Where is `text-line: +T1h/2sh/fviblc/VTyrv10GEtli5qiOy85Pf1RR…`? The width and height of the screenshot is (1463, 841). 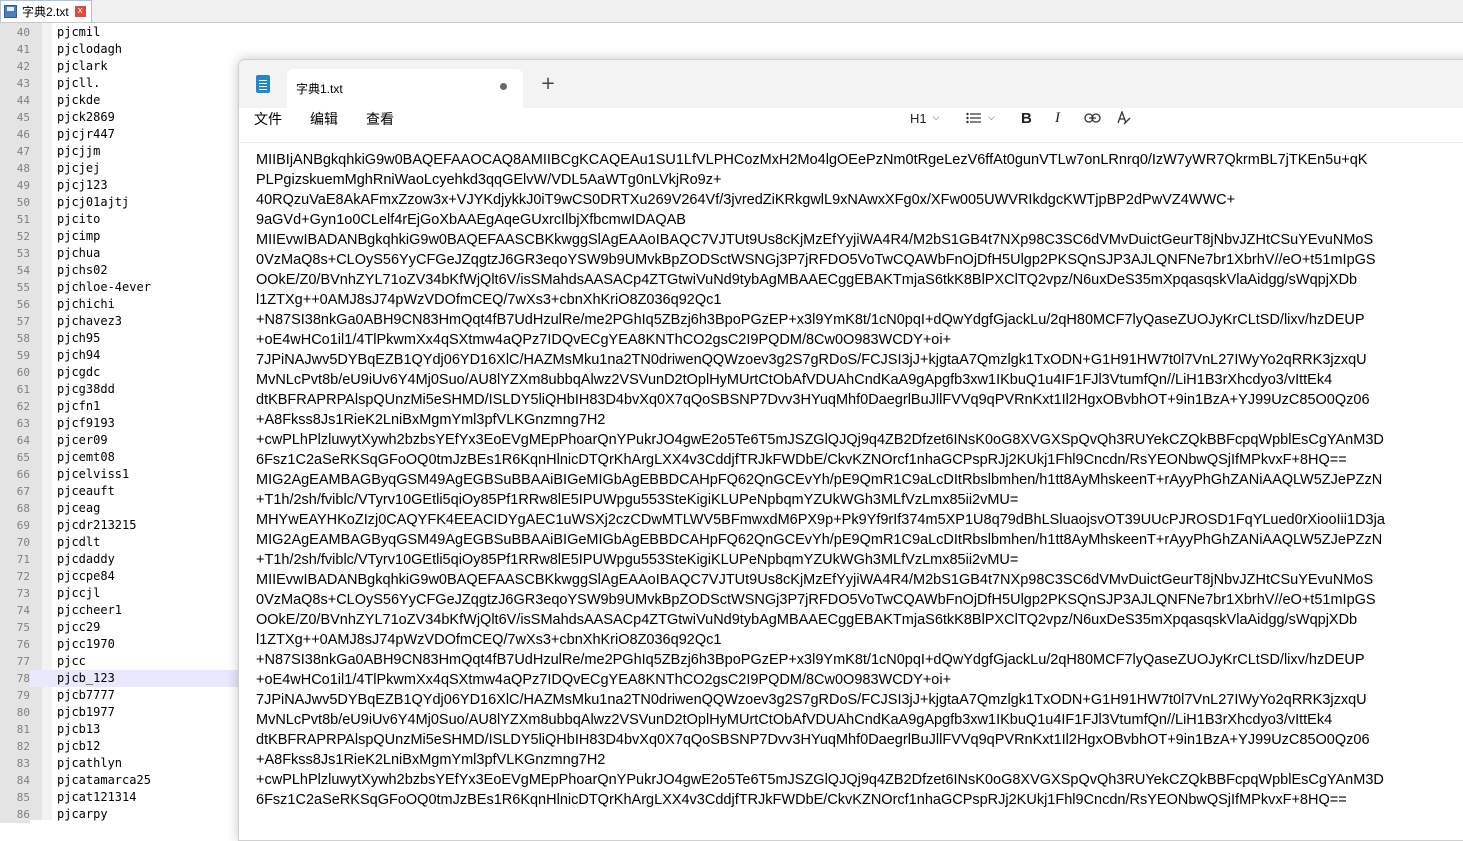 text-line: +T1h/2sh/fviblc/VTyrv10GEtli5qiOy85Pf1RR… is located at coordinates (637, 560).